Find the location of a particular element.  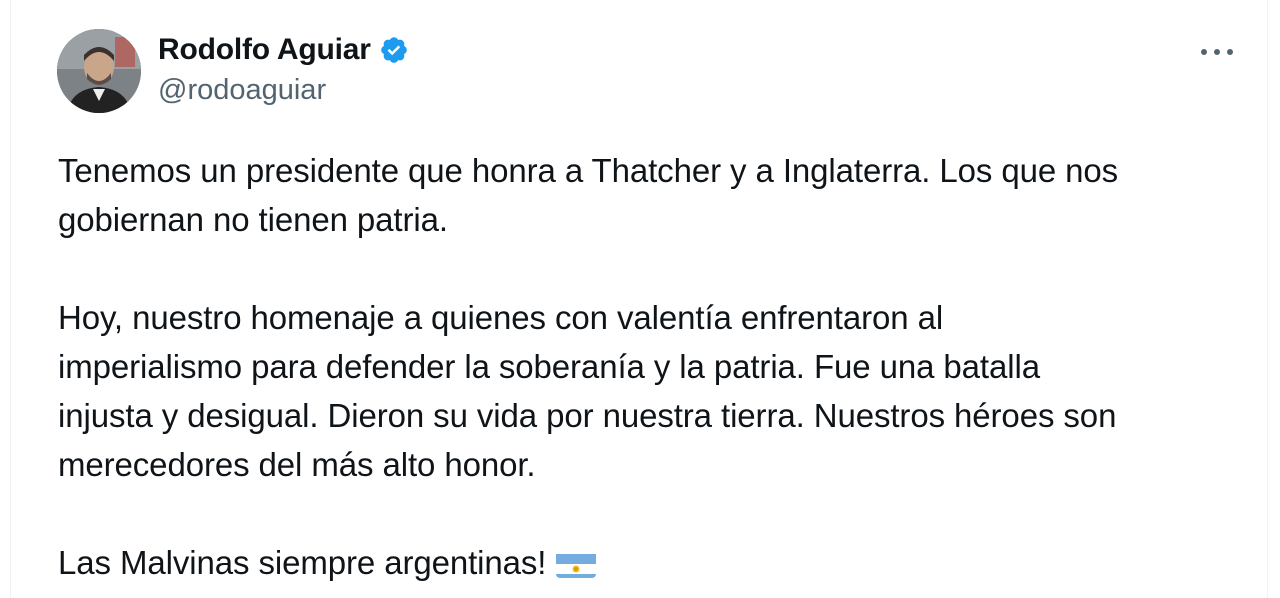

argentina-flag-emoji is located at coordinates (576, 563).